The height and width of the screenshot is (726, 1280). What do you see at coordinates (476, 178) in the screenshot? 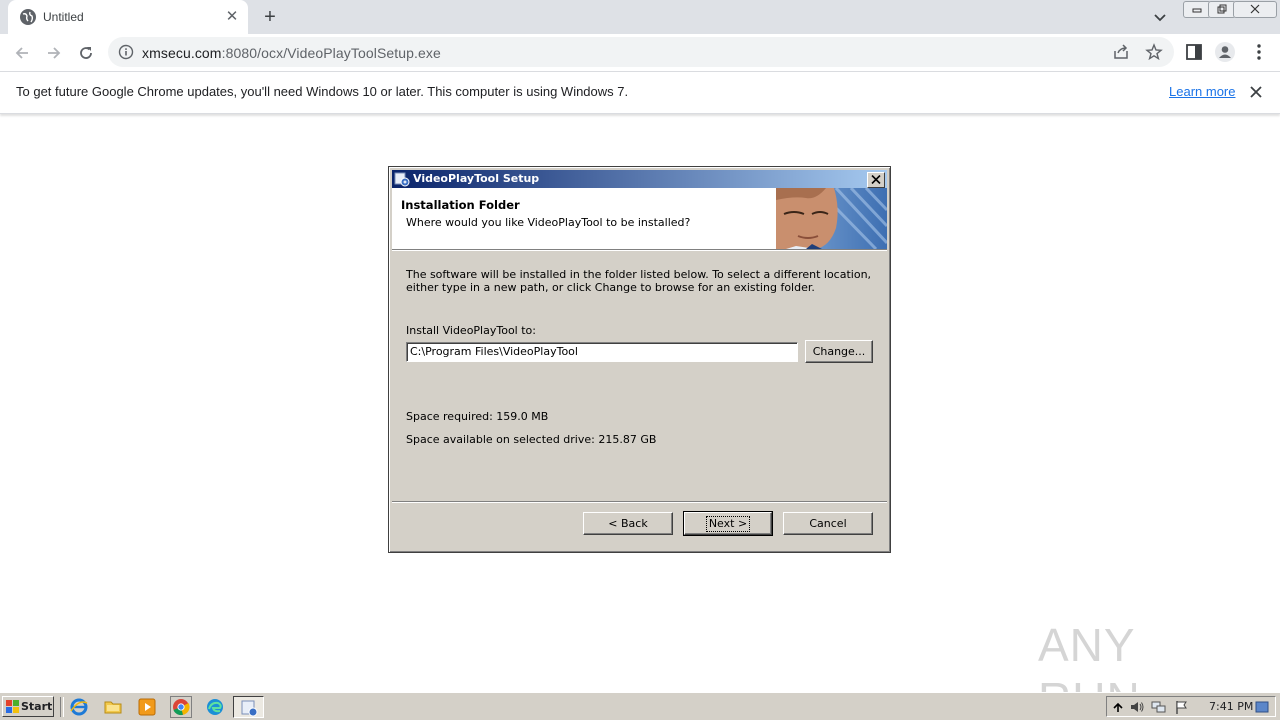
I see `dialog-title: VideoPlayTool Setup` at bounding box center [476, 178].